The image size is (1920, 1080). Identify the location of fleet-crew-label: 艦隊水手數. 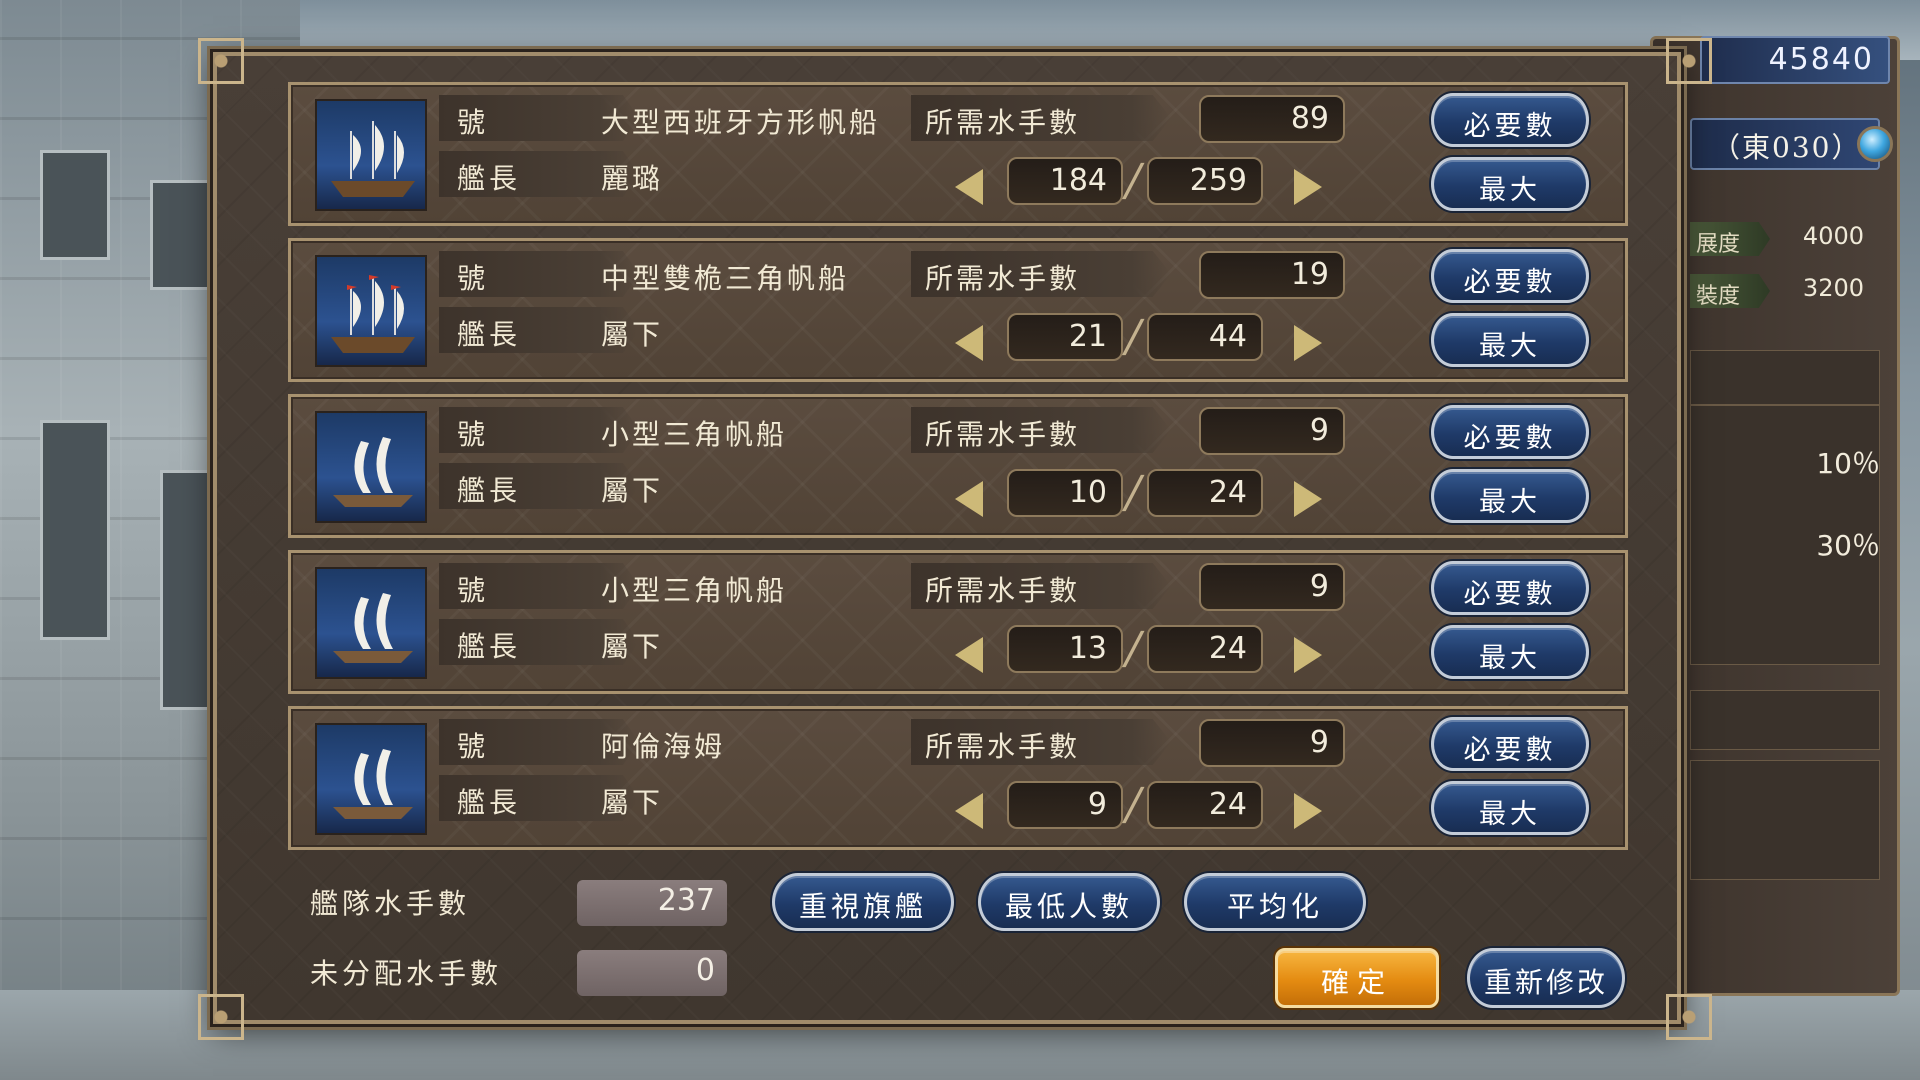
(390, 903).